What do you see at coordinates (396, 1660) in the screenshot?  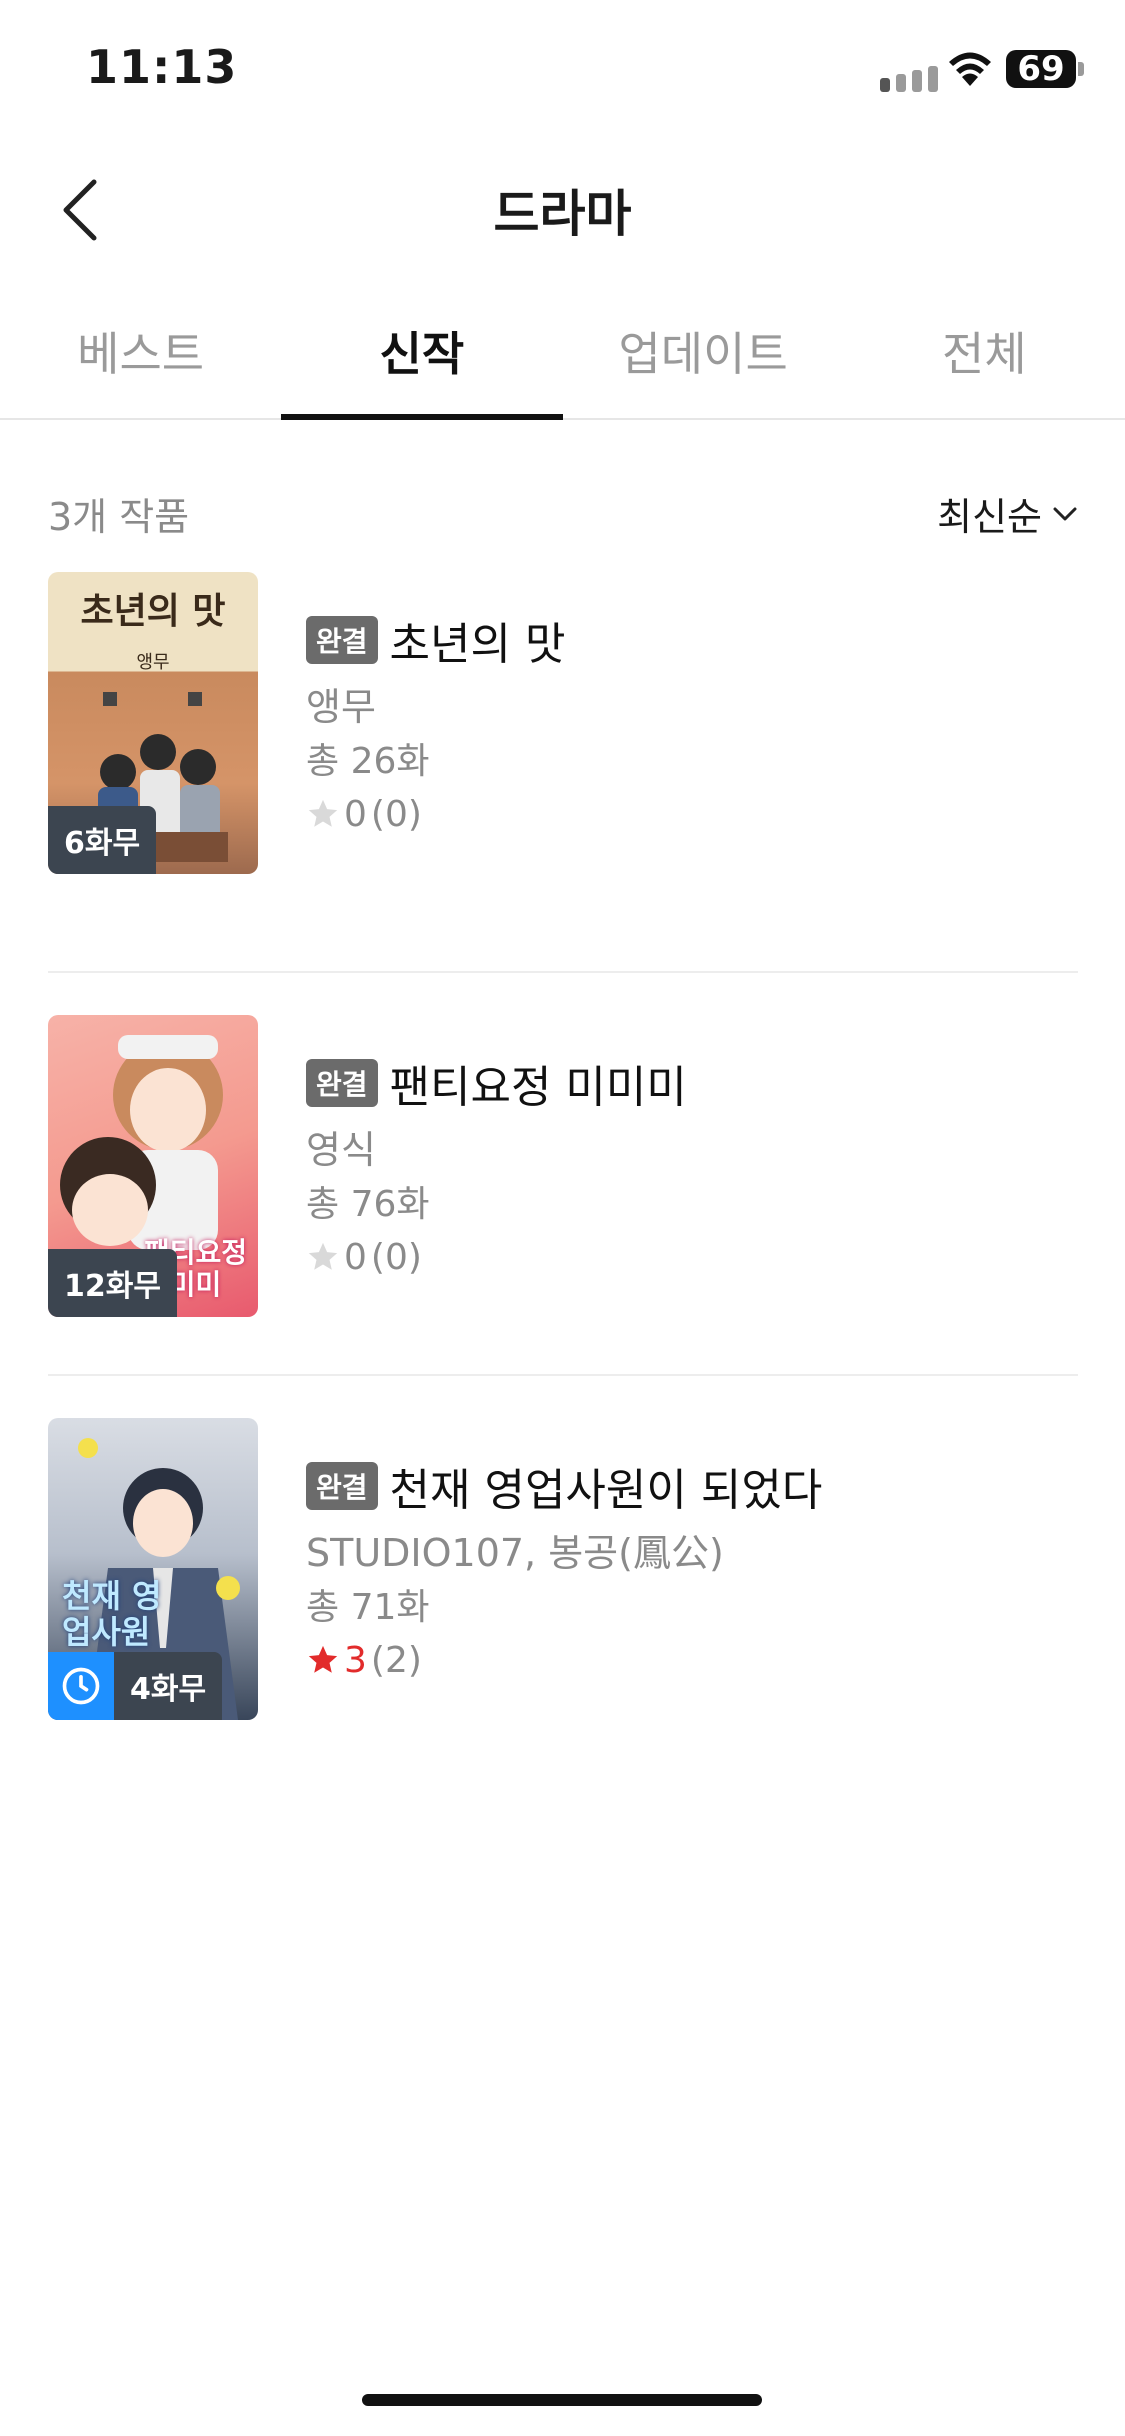 I see `rating-count: (2)` at bounding box center [396, 1660].